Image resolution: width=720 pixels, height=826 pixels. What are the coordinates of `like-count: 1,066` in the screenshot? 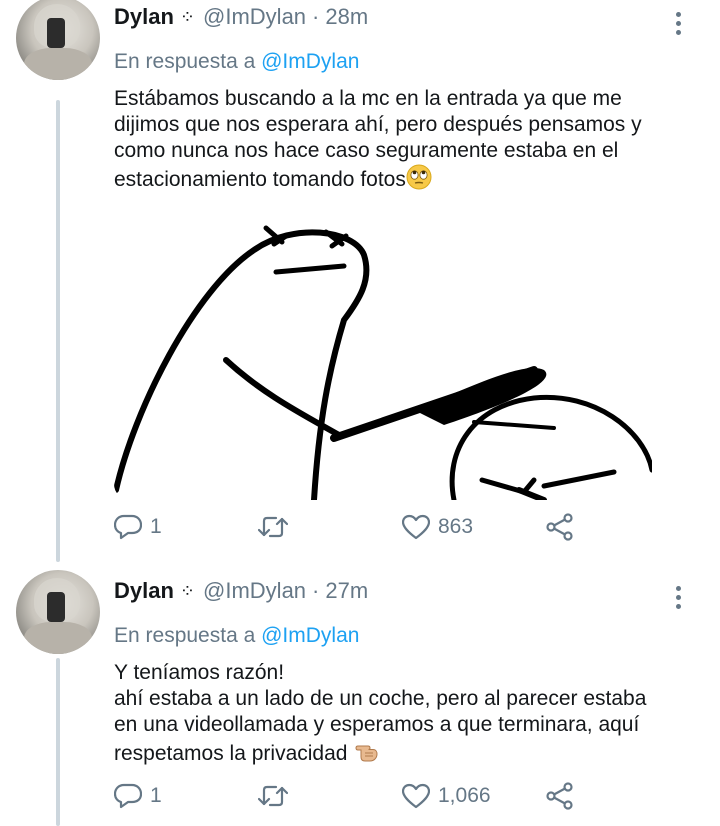 It's located at (464, 795).